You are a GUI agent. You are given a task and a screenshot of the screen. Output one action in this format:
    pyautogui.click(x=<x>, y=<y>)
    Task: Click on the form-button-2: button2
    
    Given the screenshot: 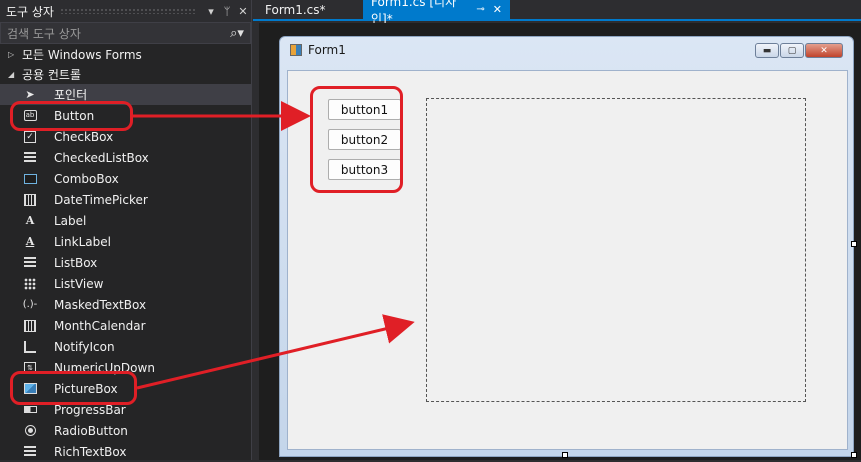 What is the action you would take?
    pyautogui.click(x=364, y=139)
    